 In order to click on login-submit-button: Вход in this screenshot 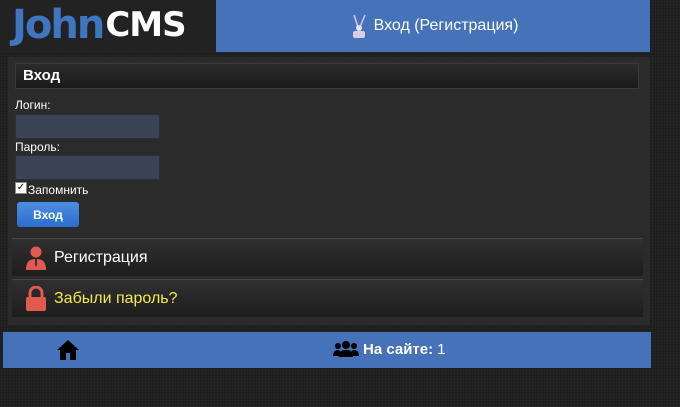, I will do `click(48, 214)`.